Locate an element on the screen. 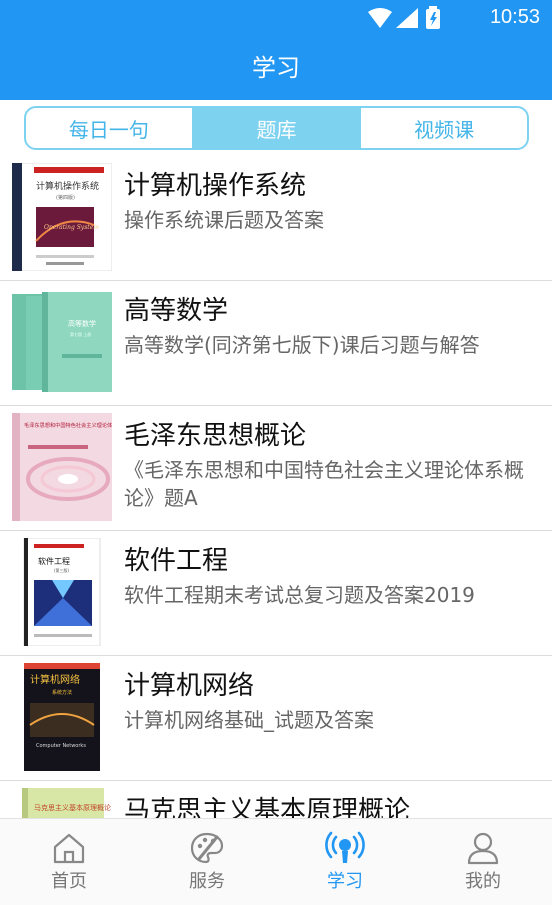  svg-text: 软件工程 is located at coordinates (54, 561).